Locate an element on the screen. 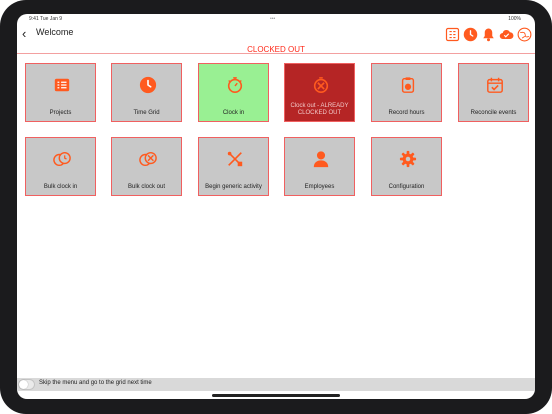 This screenshot has width=552, height=414. page-title: Welcome is located at coordinates (55, 32).